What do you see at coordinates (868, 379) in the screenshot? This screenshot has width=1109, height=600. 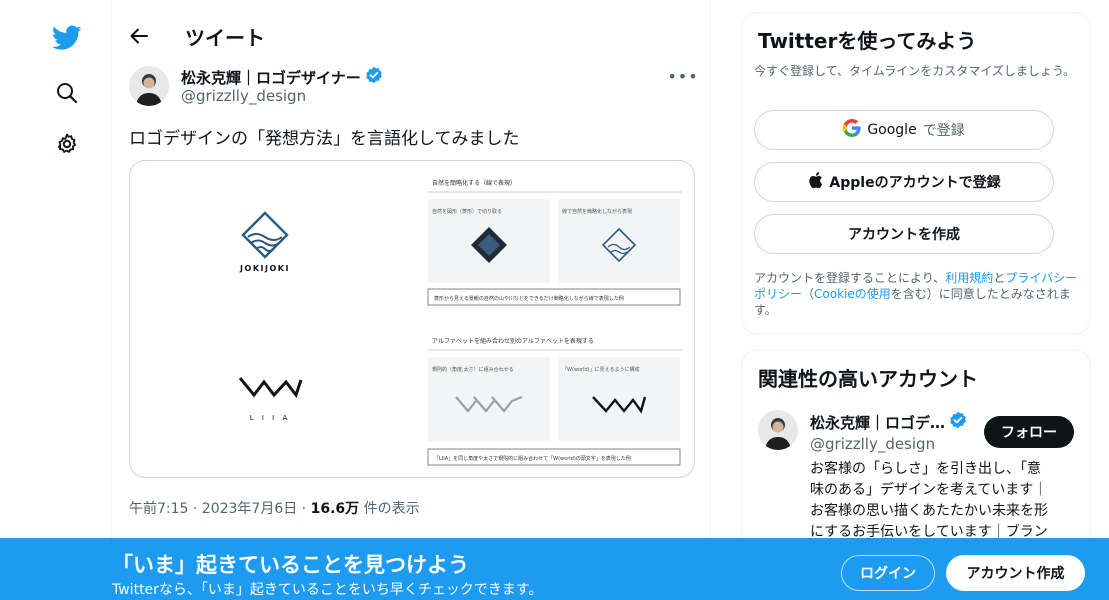 I see `related-card-title: 関連性の高いアカウント` at bounding box center [868, 379].